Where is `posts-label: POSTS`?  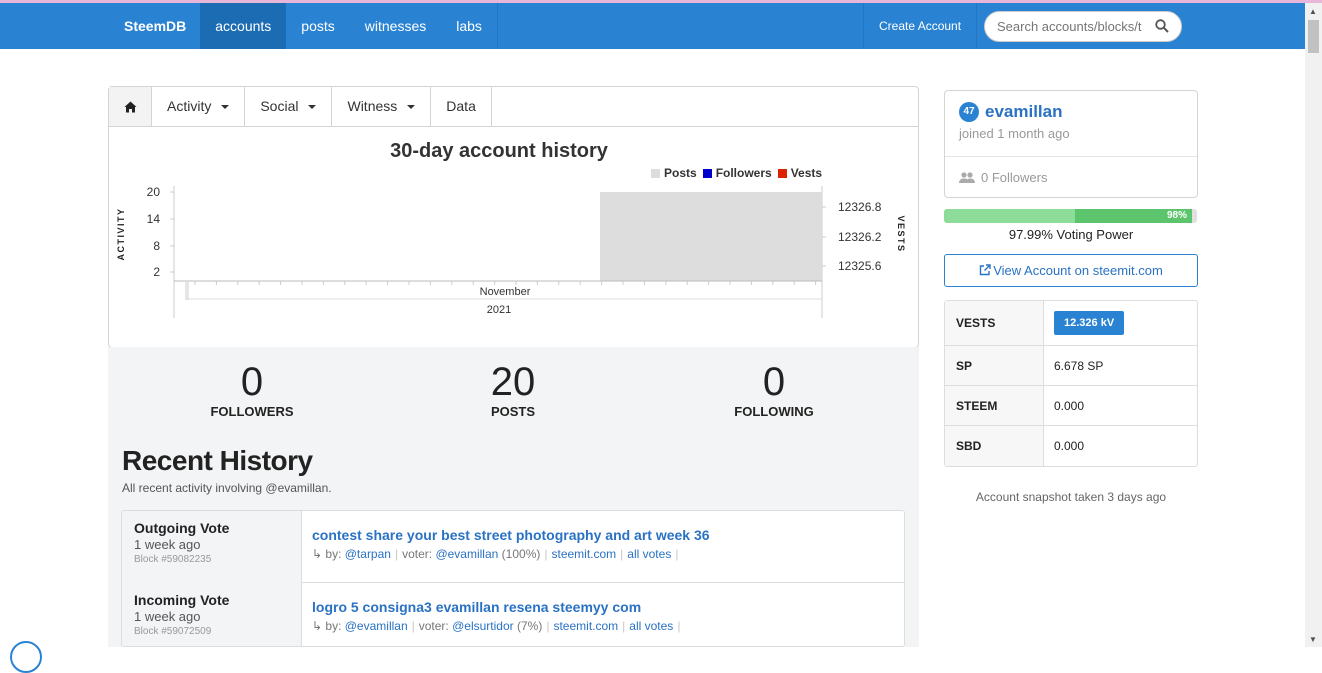 posts-label: POSTS is located at coordinates (513, 411).